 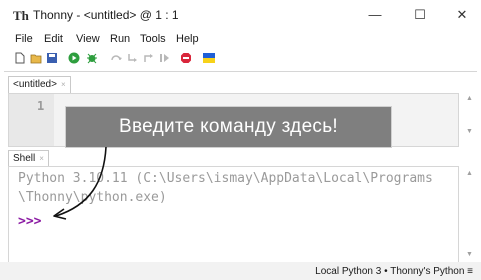 What do you see at coordinates (41, 158) in the screenshot?
I see `shell-tab-close-icon: ×` at bounding box center [41, 158].